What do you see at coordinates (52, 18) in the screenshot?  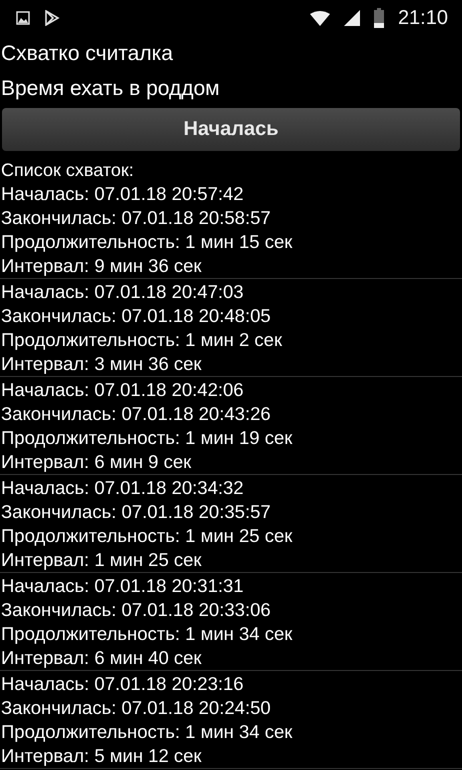 I see `play-store-icon` at bounding box center [52, 18].